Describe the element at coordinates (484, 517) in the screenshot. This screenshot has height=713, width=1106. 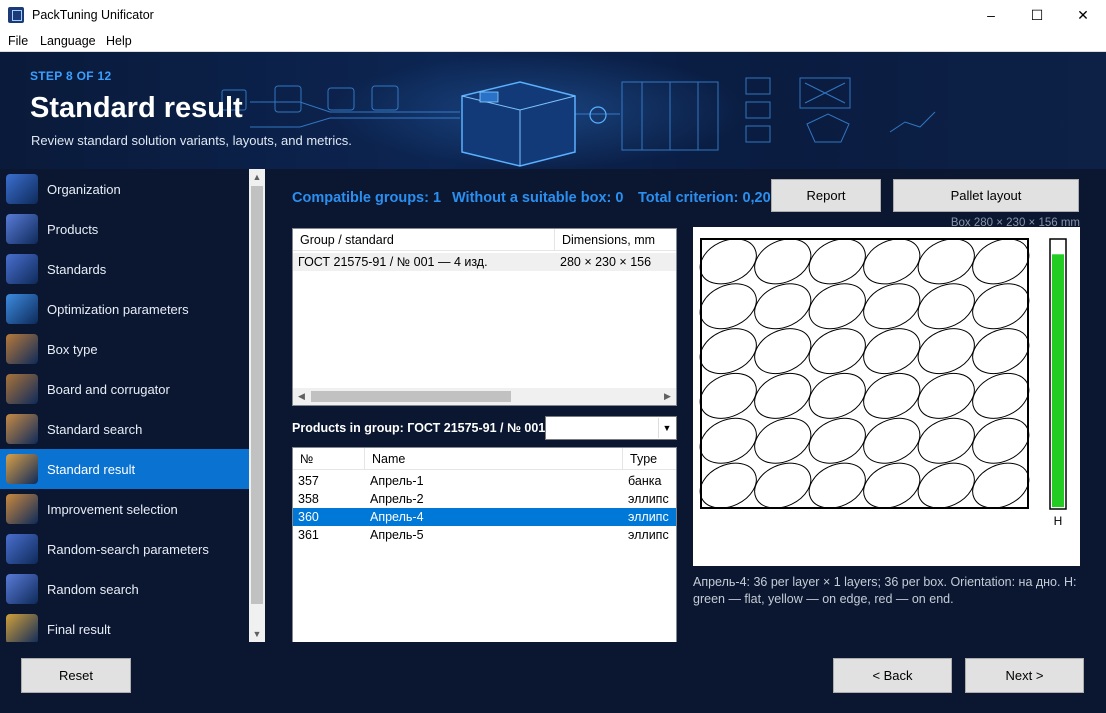
I see `table-row: 360 Апрель-4 эллипс` at that location.